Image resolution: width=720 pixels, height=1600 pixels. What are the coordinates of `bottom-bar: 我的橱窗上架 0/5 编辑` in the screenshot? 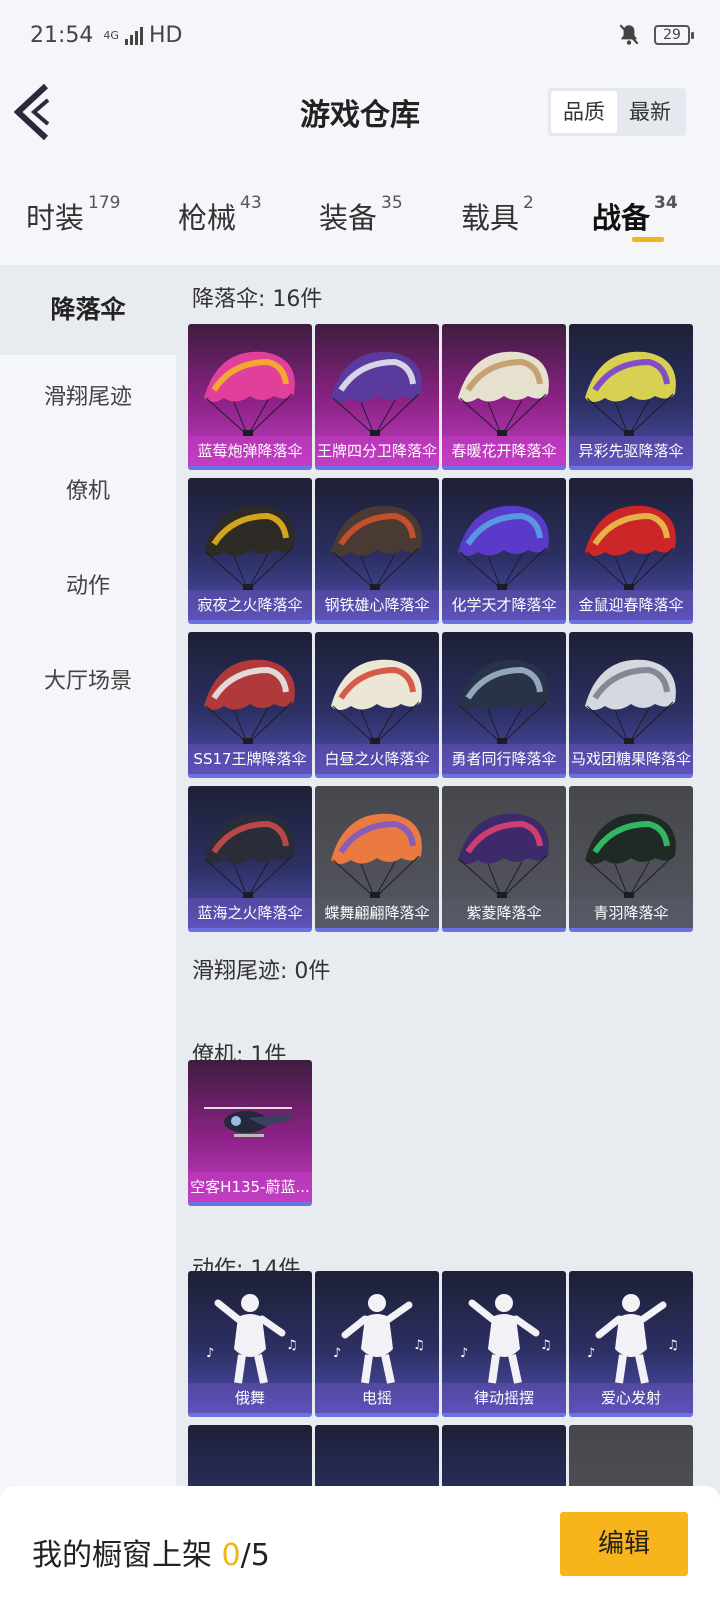 It's located at (360, 1543).